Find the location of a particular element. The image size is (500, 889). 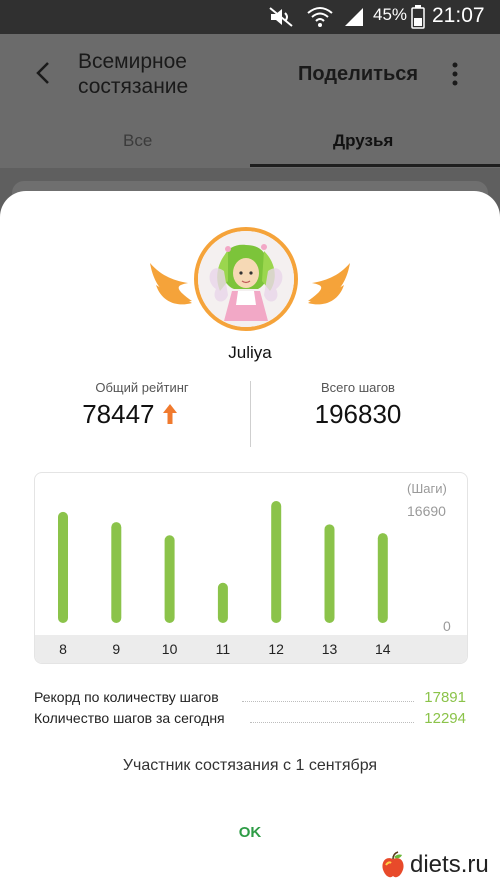

record-row: Рекорд по количеству шагов 17891 is located at coordinates (250, 699).